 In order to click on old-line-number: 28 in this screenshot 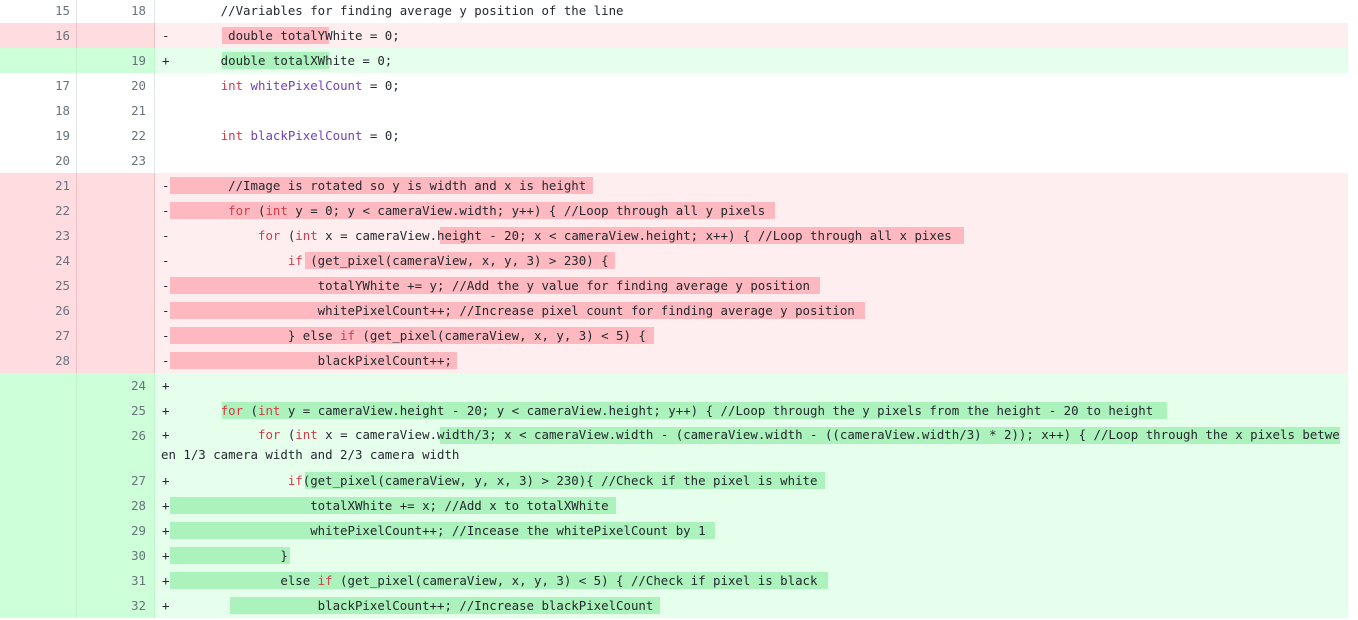, I will do `click(38, 360)`.